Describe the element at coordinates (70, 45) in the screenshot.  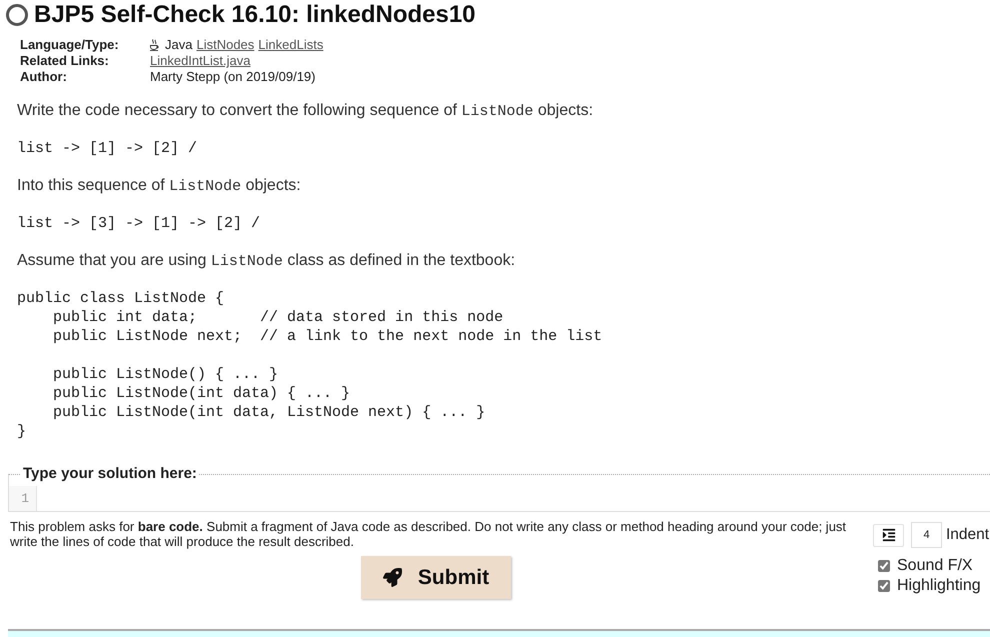
I see `meta-label: Language/Type:` at that location.